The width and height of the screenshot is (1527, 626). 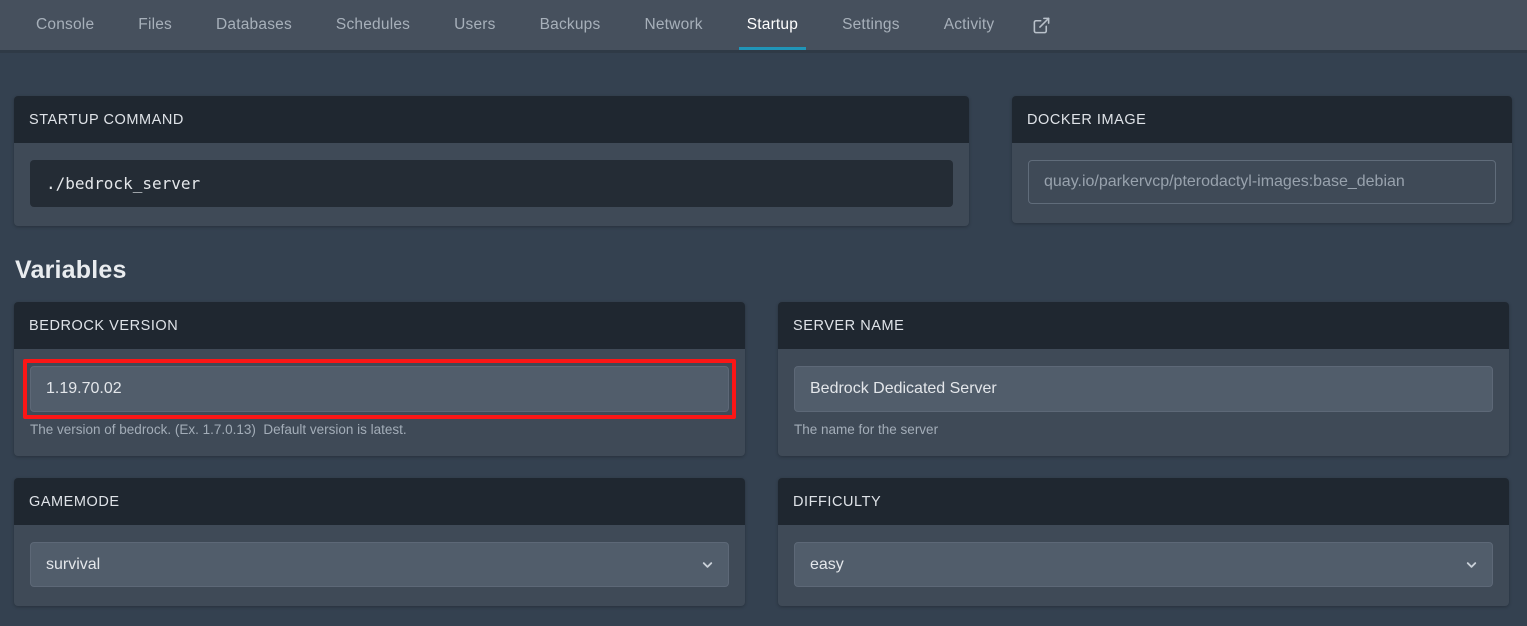 I want to click on variables-section-title: Variables, so click(x=71, y=270).